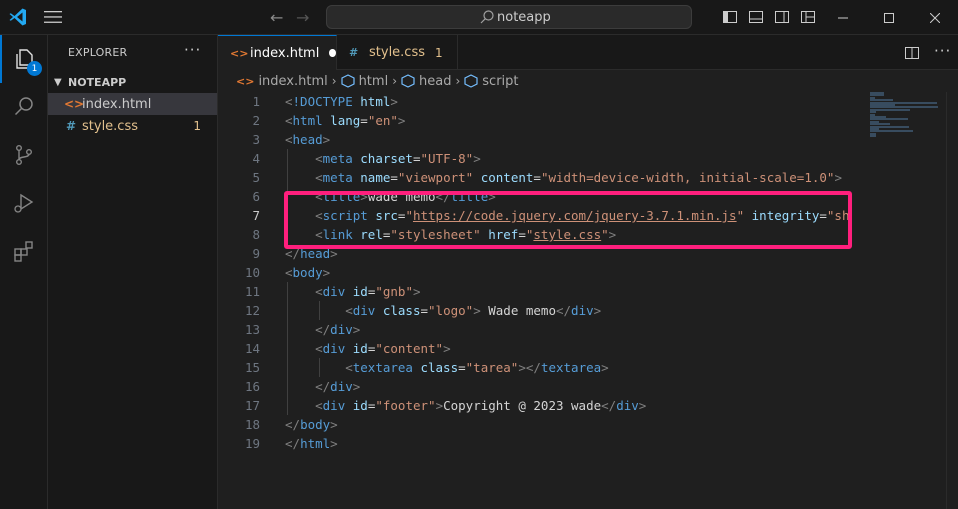  I want to click on source-control-icon, so click(23, 155).